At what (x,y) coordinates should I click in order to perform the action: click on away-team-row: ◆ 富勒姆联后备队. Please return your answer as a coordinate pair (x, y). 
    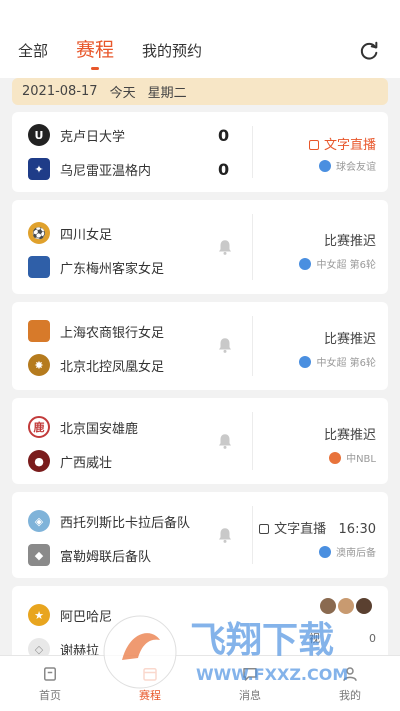
    Looking at the image, I should click on (89, 555).